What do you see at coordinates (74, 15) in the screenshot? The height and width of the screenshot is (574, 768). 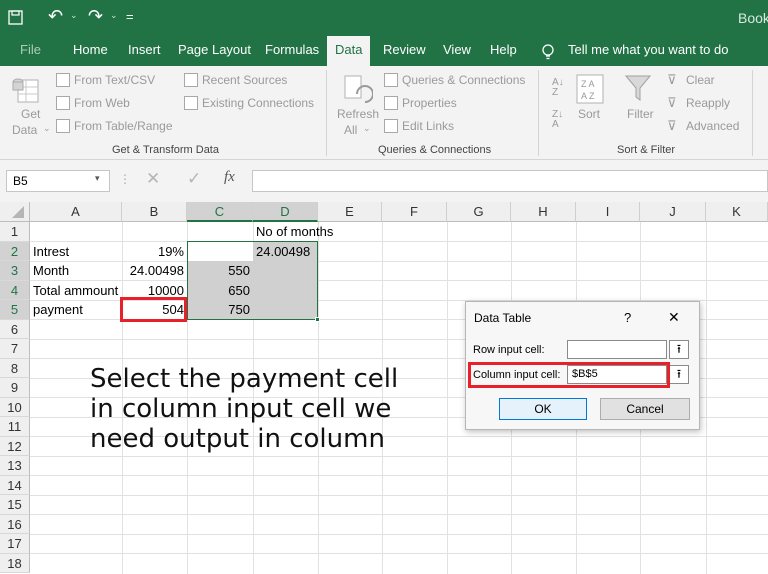 I see `undo-dropdown-icon: ⌄` at bounding box center [74, 15].